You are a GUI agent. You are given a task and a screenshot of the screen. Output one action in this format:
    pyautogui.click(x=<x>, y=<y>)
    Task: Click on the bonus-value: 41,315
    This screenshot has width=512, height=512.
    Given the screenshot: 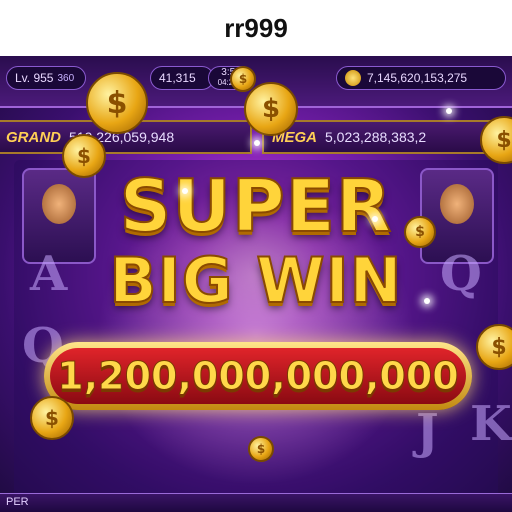 What is the action you would take?
    pyautogui.click(x=177, y=78)
    